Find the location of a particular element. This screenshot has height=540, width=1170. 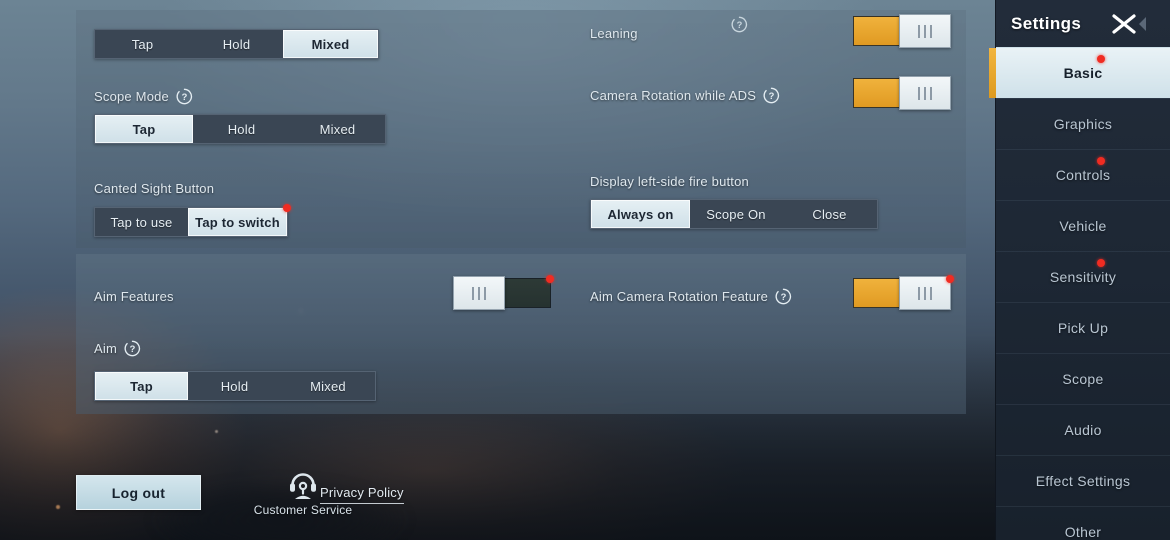

left-side-fire-button-segmented-control: Always on Scope On Close is located at coordinates (734, 214).